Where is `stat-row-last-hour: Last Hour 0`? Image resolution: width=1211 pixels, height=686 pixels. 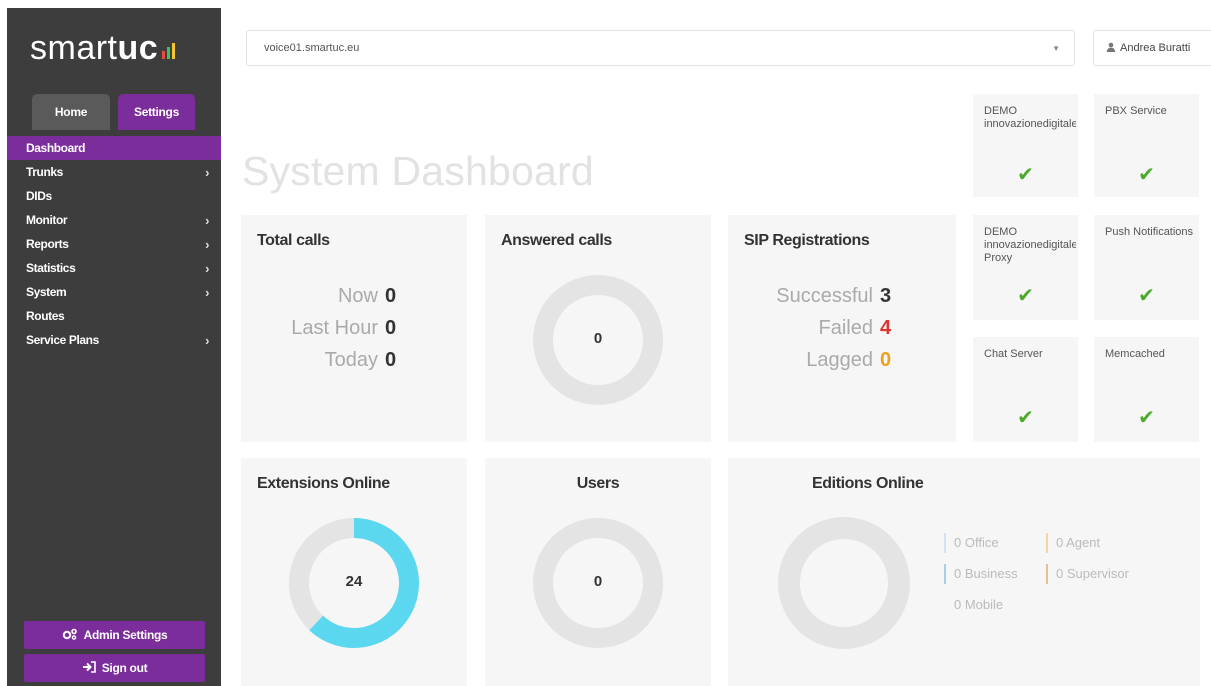
stat-row-last-hour: Last Hour 0 is located at coordinates (345, 328).